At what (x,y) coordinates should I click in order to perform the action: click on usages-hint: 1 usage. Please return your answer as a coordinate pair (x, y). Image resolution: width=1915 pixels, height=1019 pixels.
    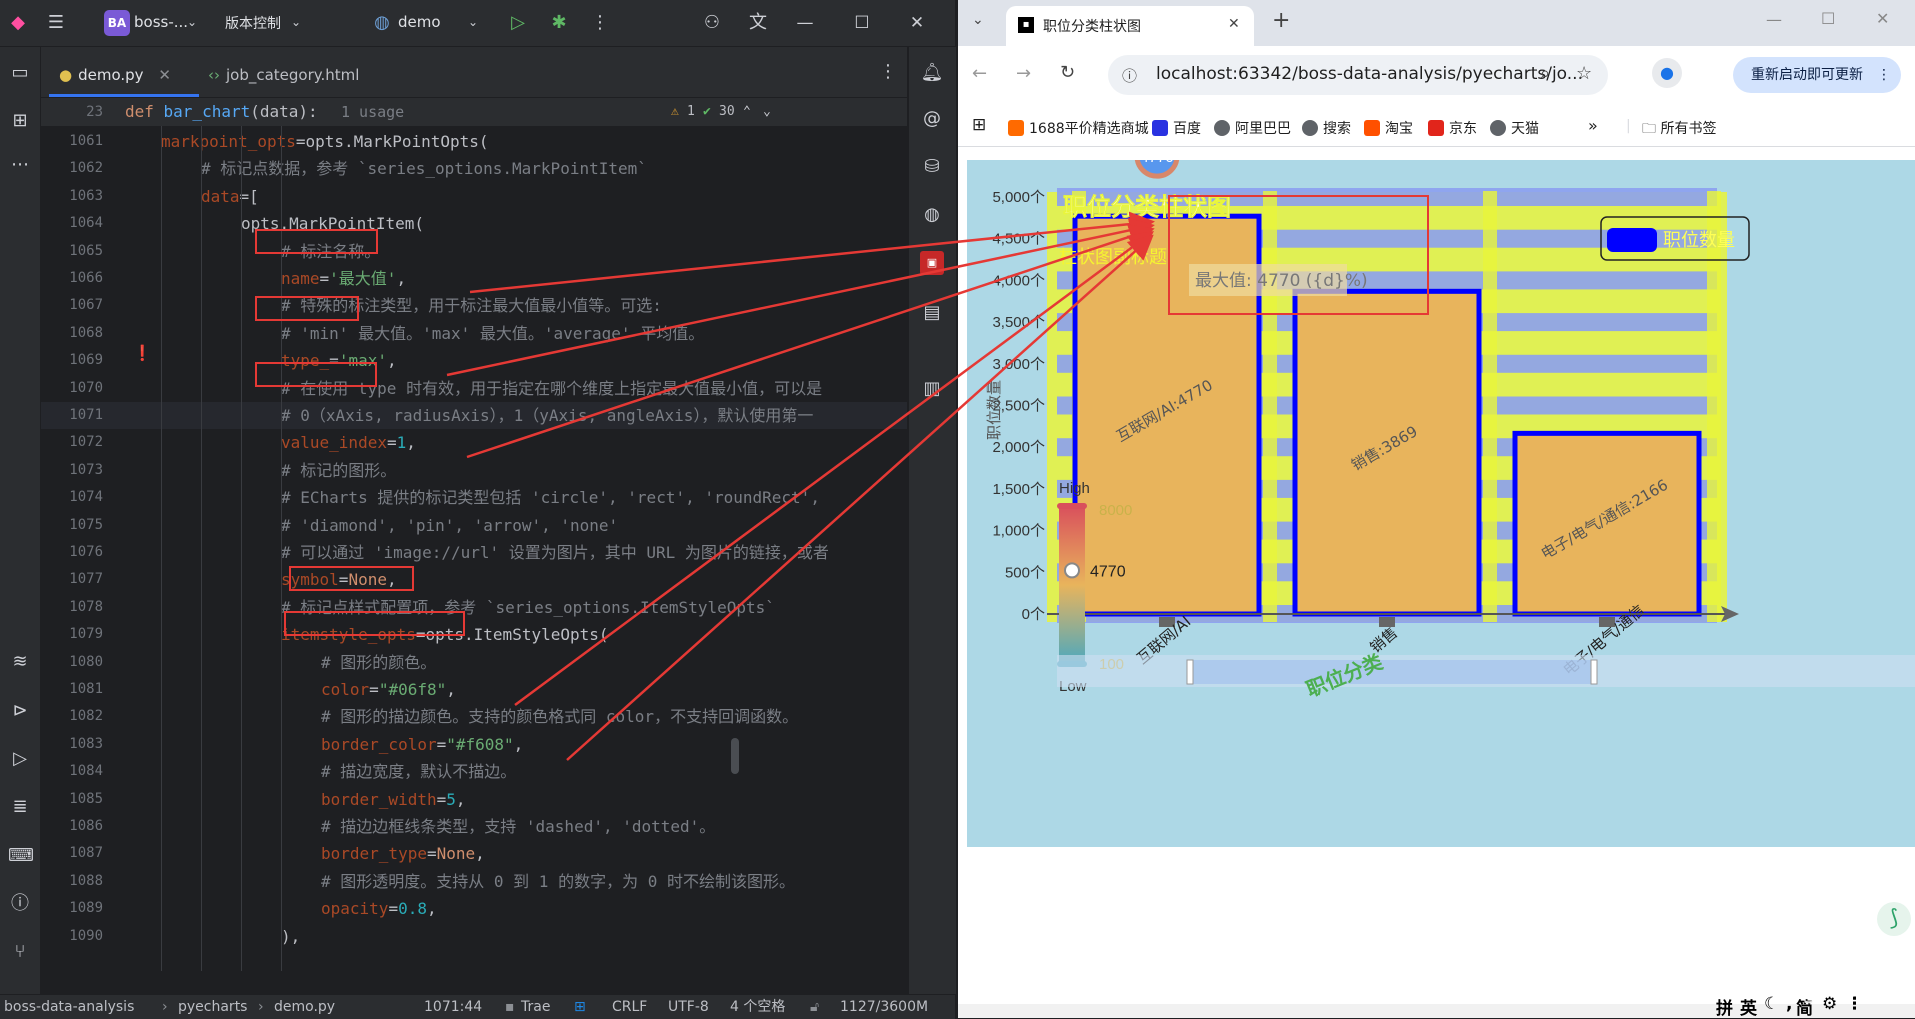
    Looking at the image, I should click on (372, 112).